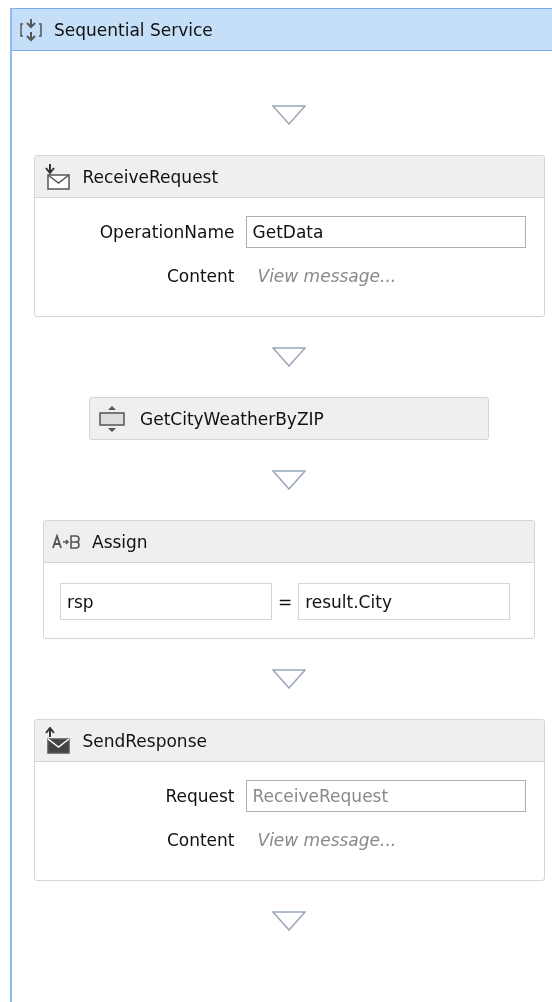 The height and width of the screenshot is (1002, 552). Describe the element at coordinates (289, 579) in the screenshot. I see `activity-card: Assign rsp = result.City` at that location.